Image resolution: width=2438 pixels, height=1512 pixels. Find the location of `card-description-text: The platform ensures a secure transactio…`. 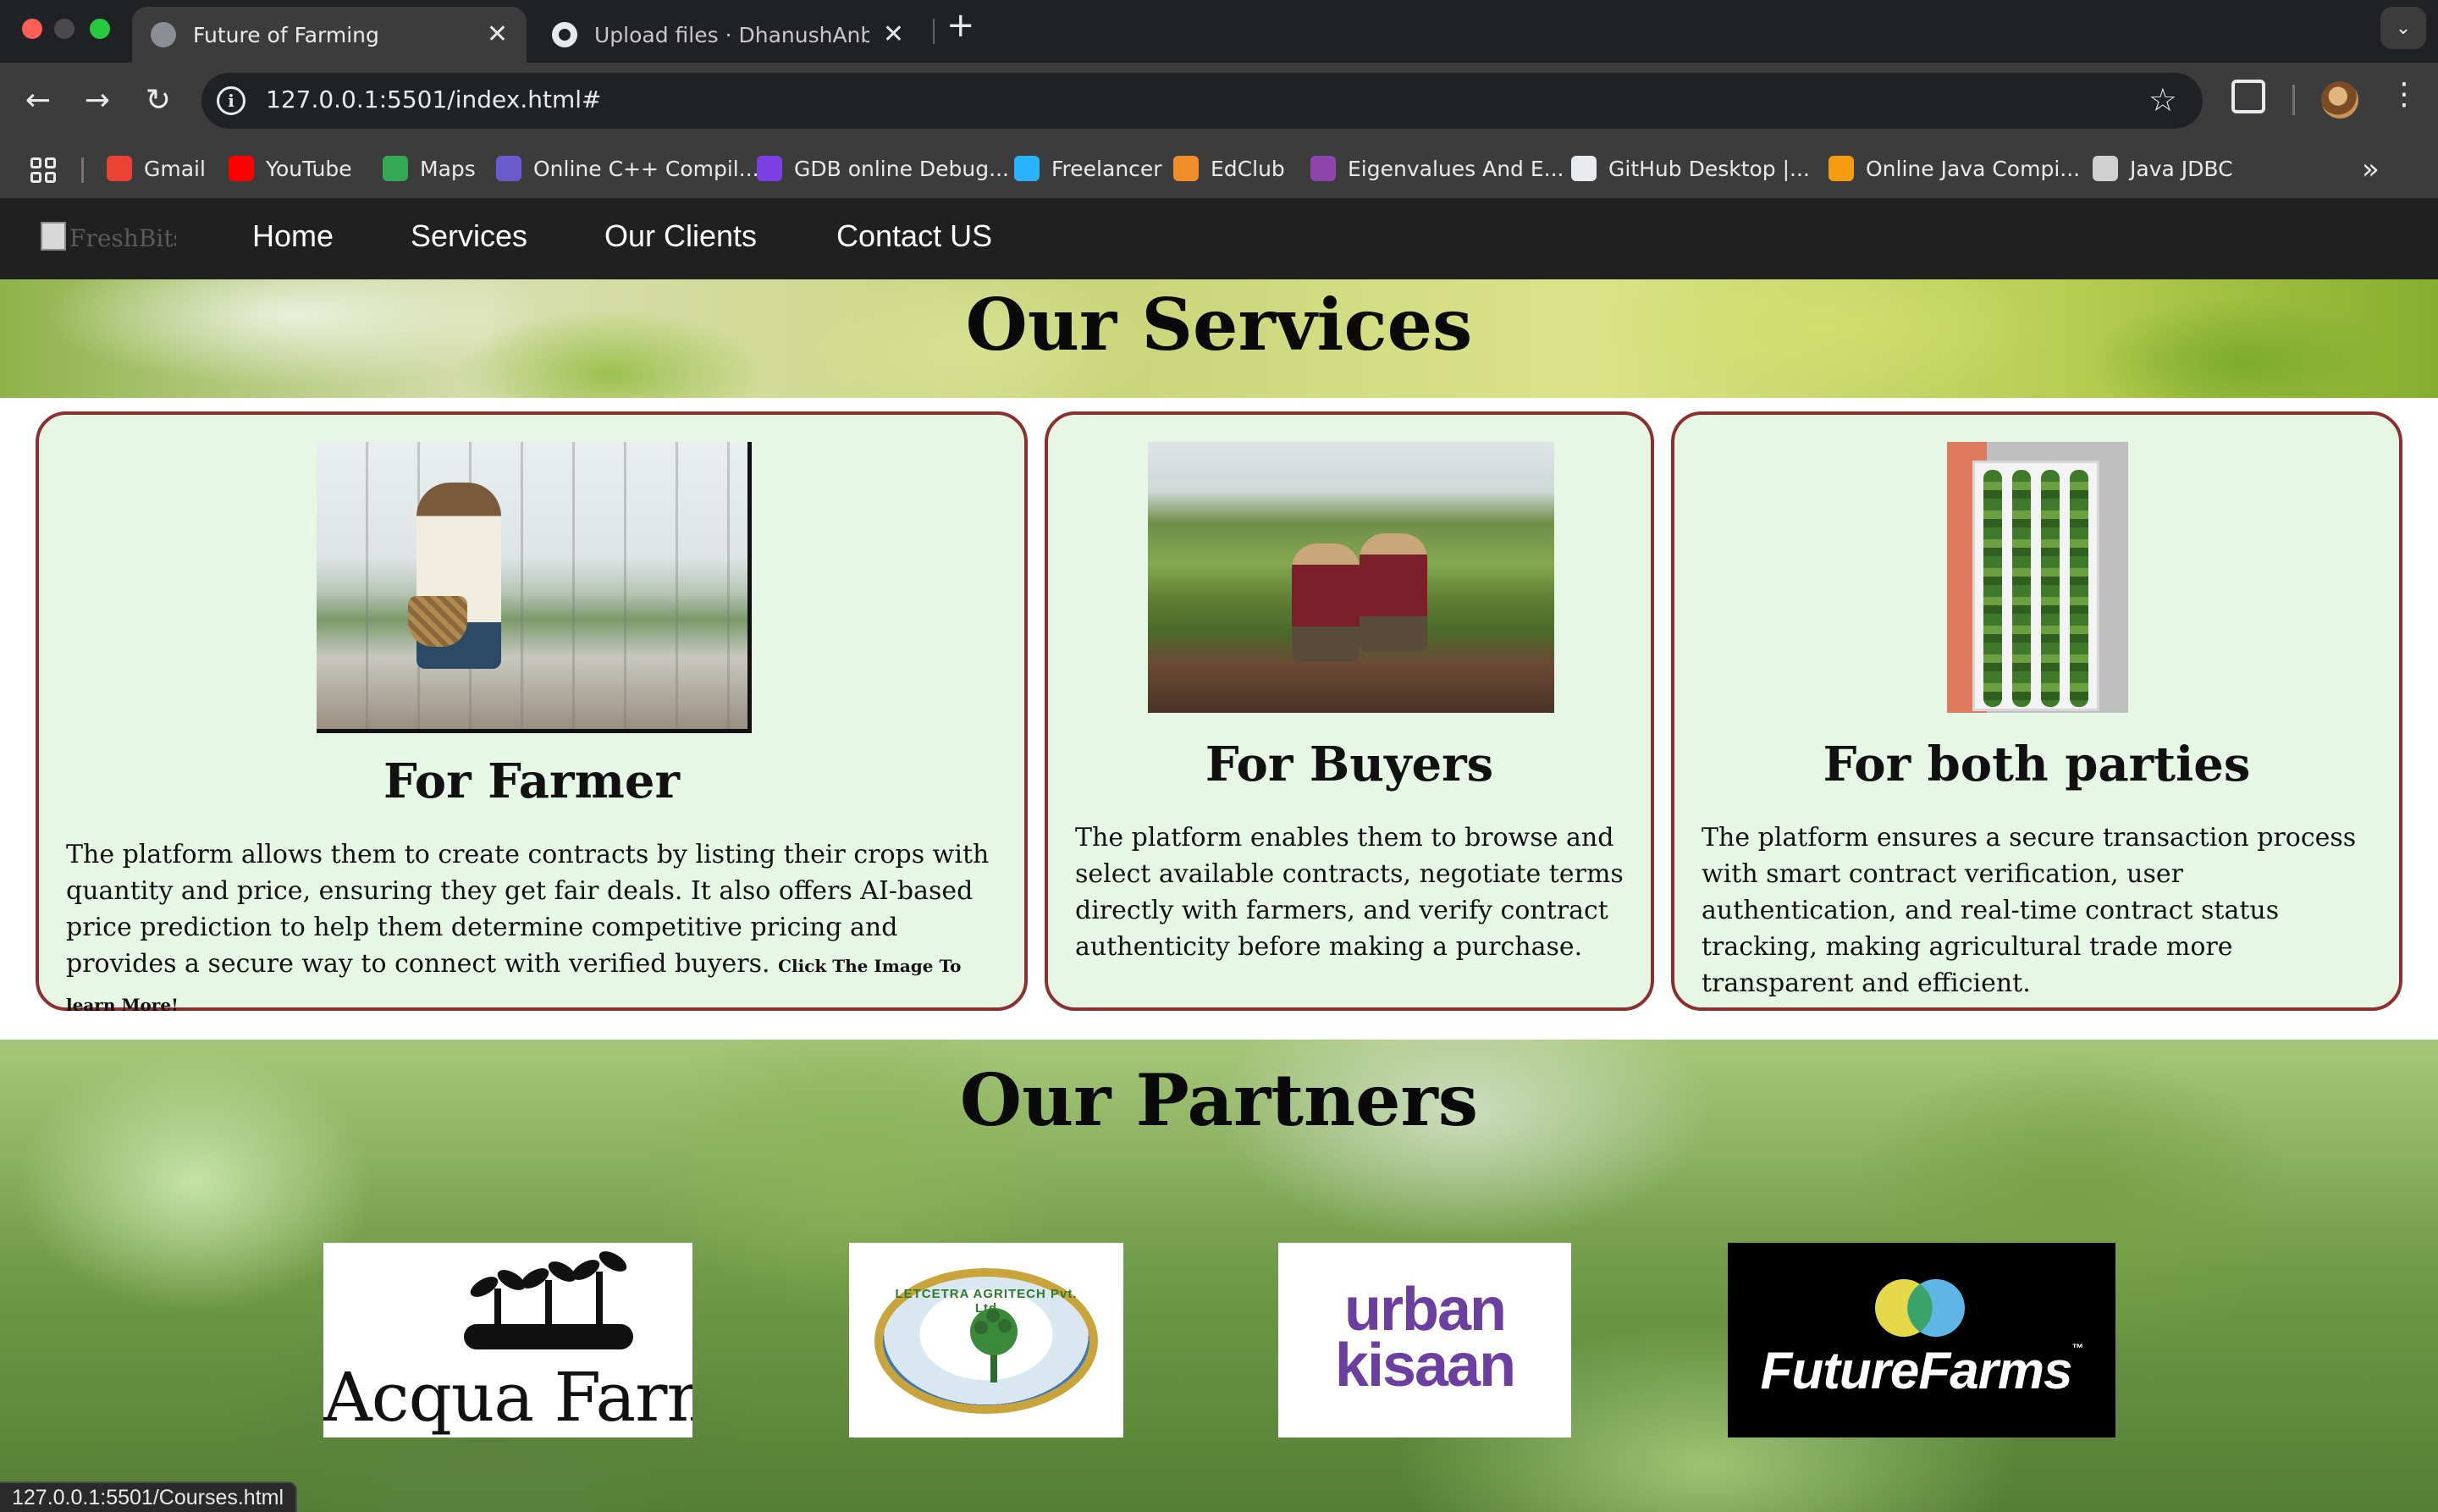

card-description-text: The platform ensures a secure transactio… is located at coordinates (2029, 911).